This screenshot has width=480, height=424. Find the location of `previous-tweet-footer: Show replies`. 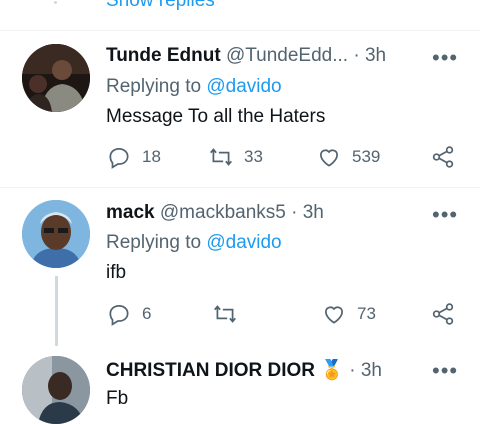

previous-tweet-footer: Show replies is located at coordinates (240, 15).